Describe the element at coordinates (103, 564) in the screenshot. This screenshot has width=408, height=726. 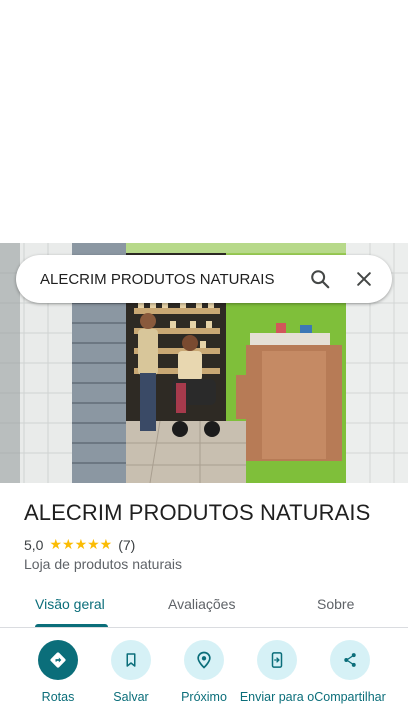
I see `place-category: Loja de produtos naturais` at that location.